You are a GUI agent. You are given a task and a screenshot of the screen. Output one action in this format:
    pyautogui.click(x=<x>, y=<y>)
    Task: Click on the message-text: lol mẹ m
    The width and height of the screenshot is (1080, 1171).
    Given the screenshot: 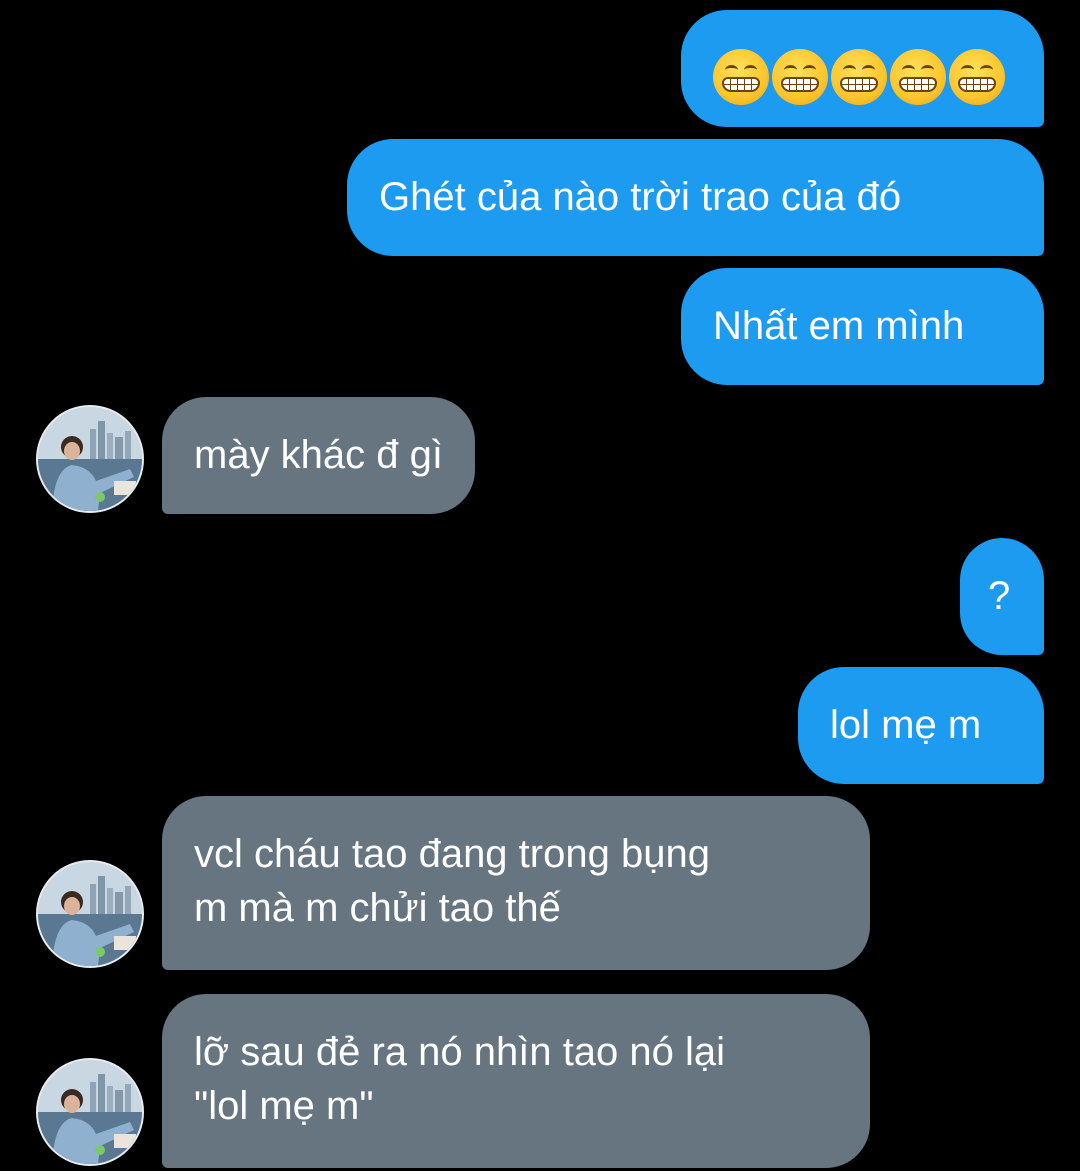 What is the action you would take?
    pyautogui.click(x=906, y=725)
    